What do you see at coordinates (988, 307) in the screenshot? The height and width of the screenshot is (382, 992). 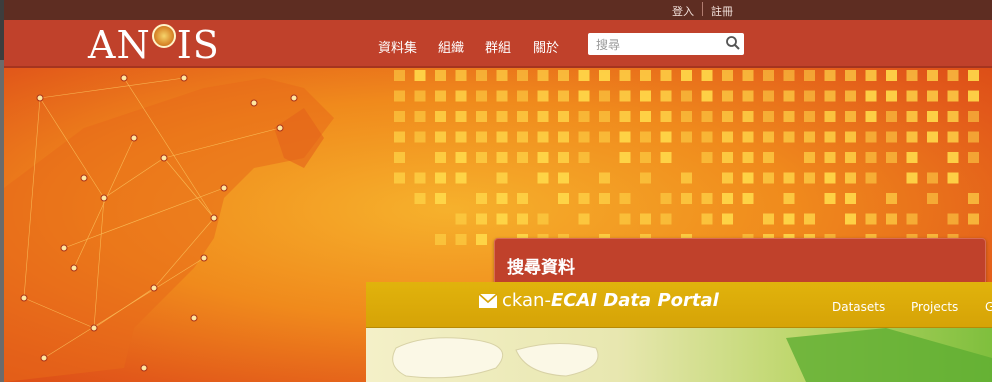 I see `ecai-nav-more: G` at bounding box center [988, 307].